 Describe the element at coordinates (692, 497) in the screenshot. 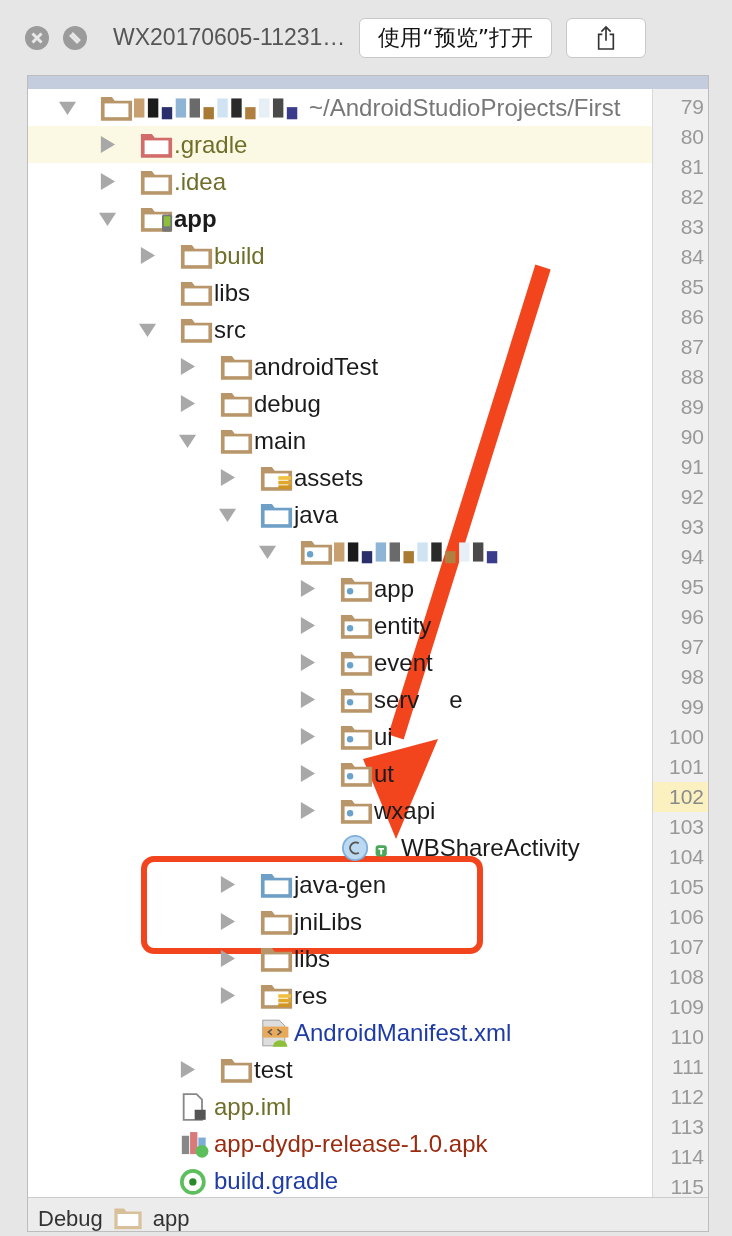

I see `line-number: 92` at that location.